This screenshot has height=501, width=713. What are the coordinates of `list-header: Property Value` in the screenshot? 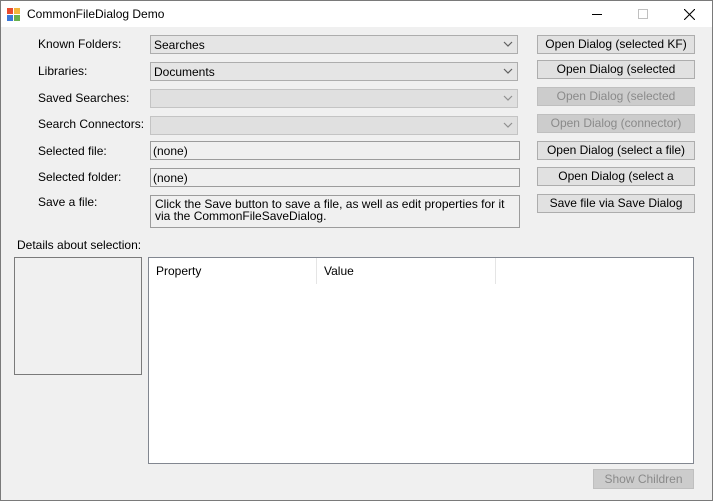 It's located at (421, 271).